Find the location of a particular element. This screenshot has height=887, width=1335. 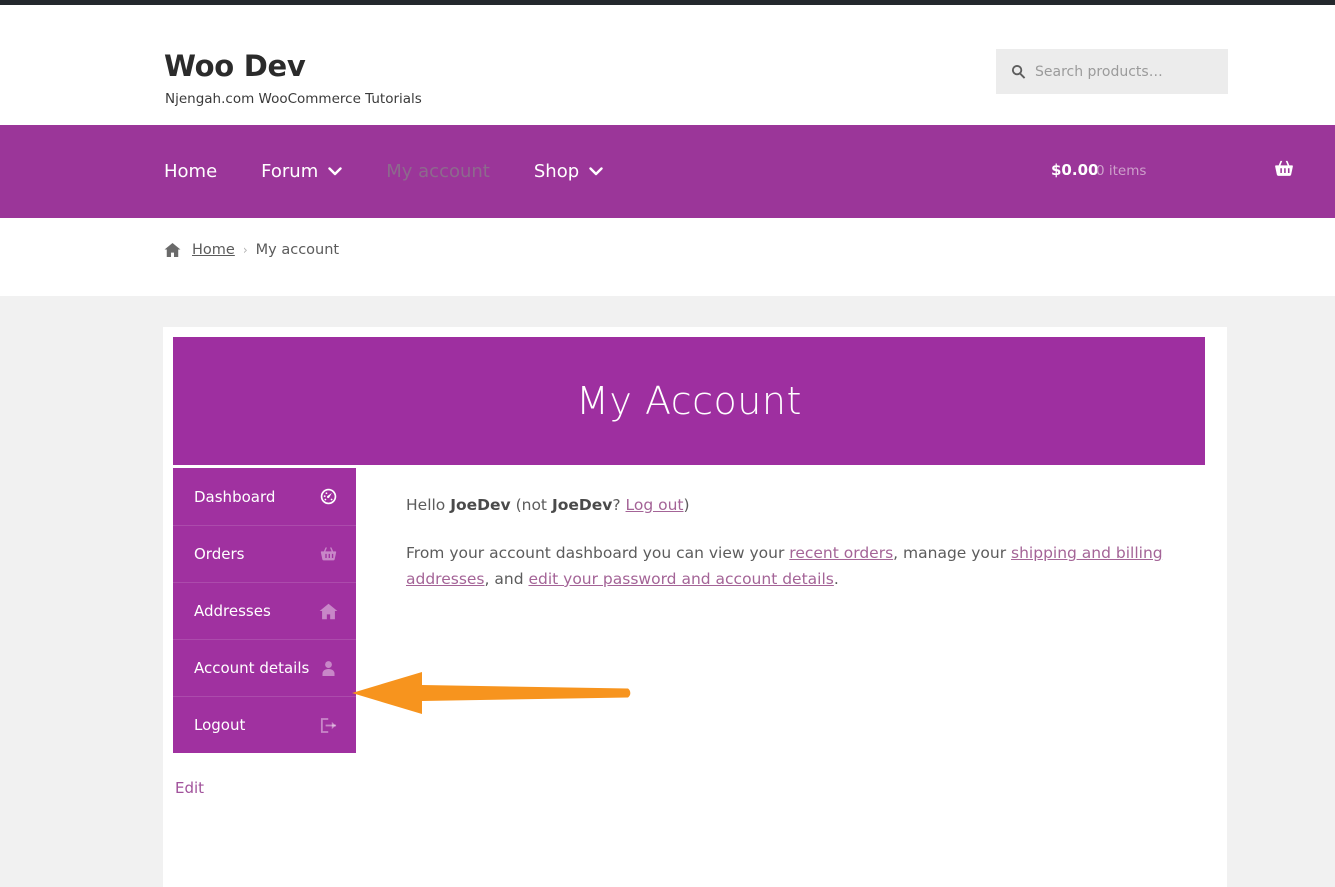

account-menu-label: Logout is located at coordinates (220, 725).